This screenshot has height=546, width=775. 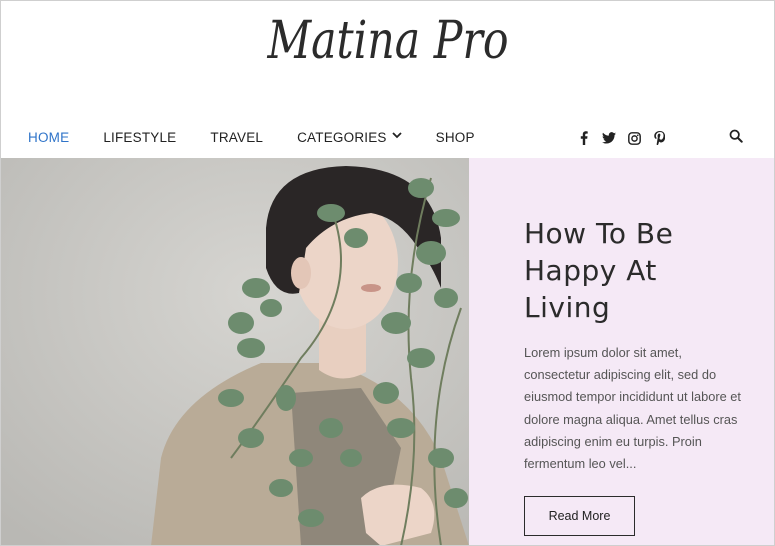 What do you see at coordinates (659, 138) in the screenshot?
I see `pinterest-icon` at bounding box center [659, 138].